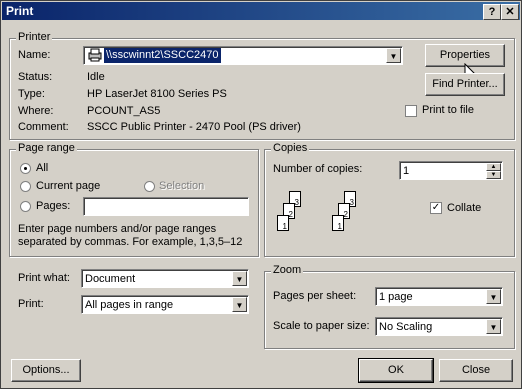 The width and height of the screenshot is (522, 389). Describe the element at coordinates (25, 168) in the screenshot. I see `all-radio` at that location.